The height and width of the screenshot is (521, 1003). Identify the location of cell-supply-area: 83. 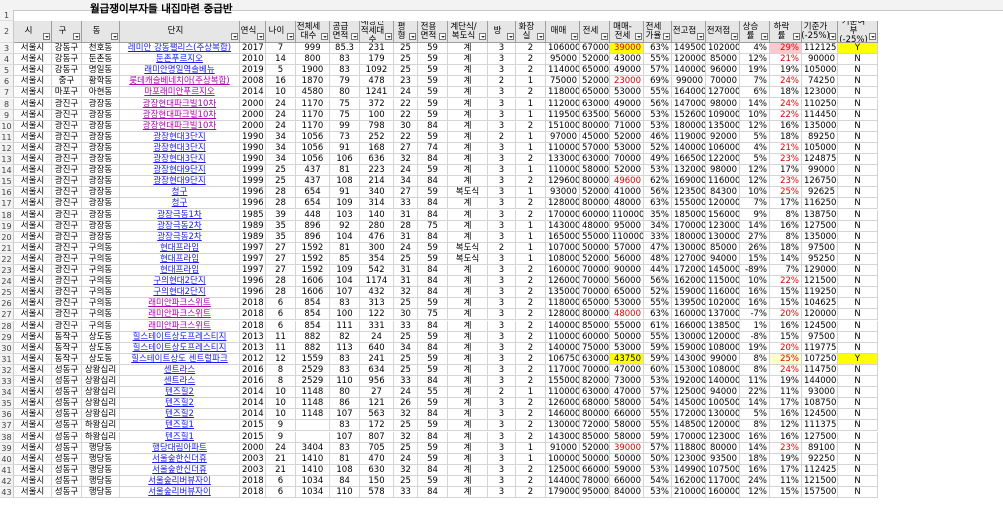
(345, 304).